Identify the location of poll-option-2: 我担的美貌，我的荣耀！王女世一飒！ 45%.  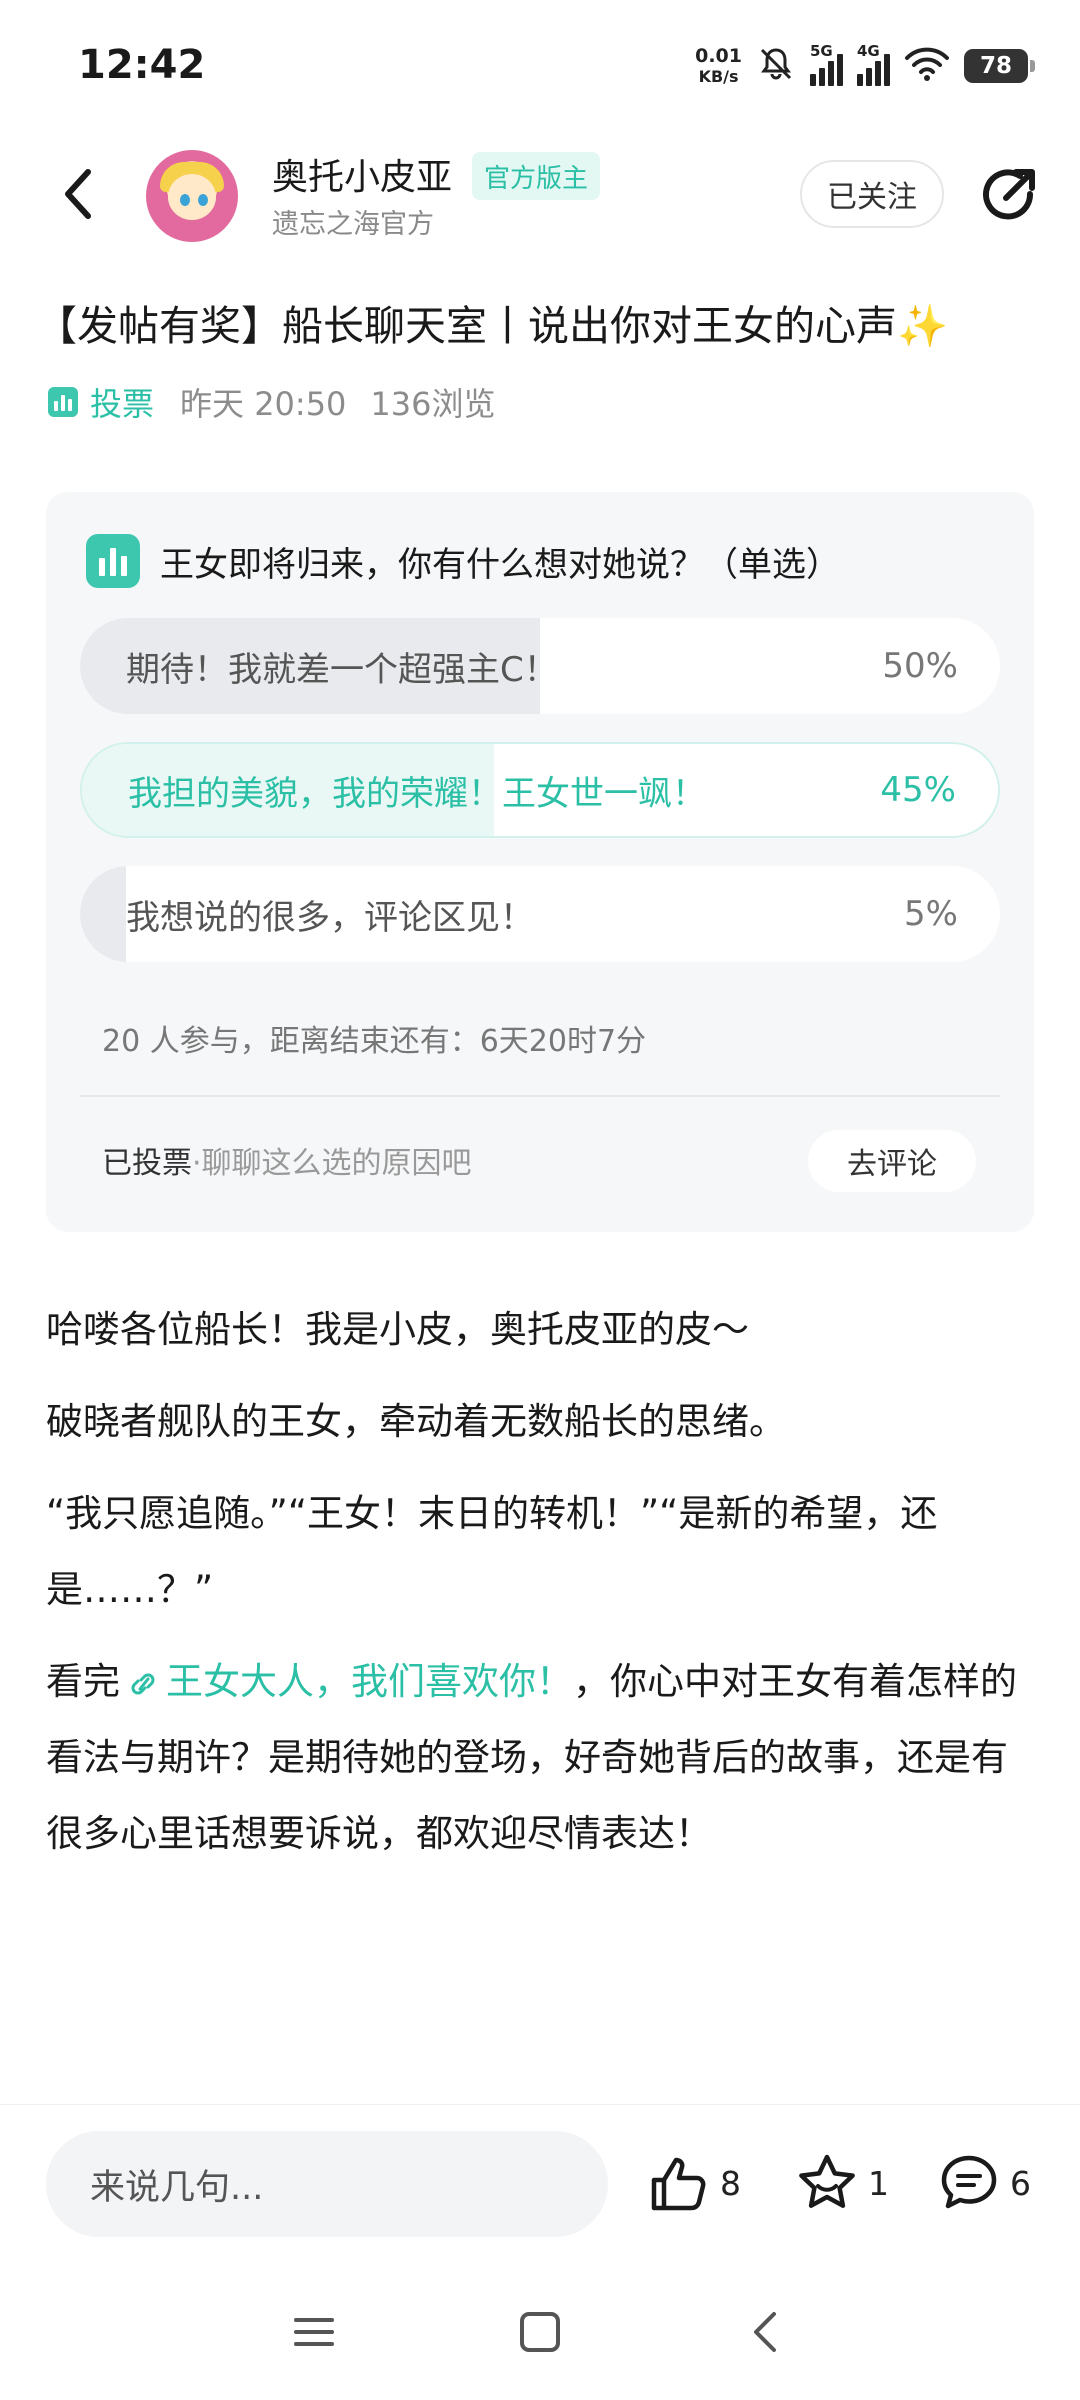
(540, 790).